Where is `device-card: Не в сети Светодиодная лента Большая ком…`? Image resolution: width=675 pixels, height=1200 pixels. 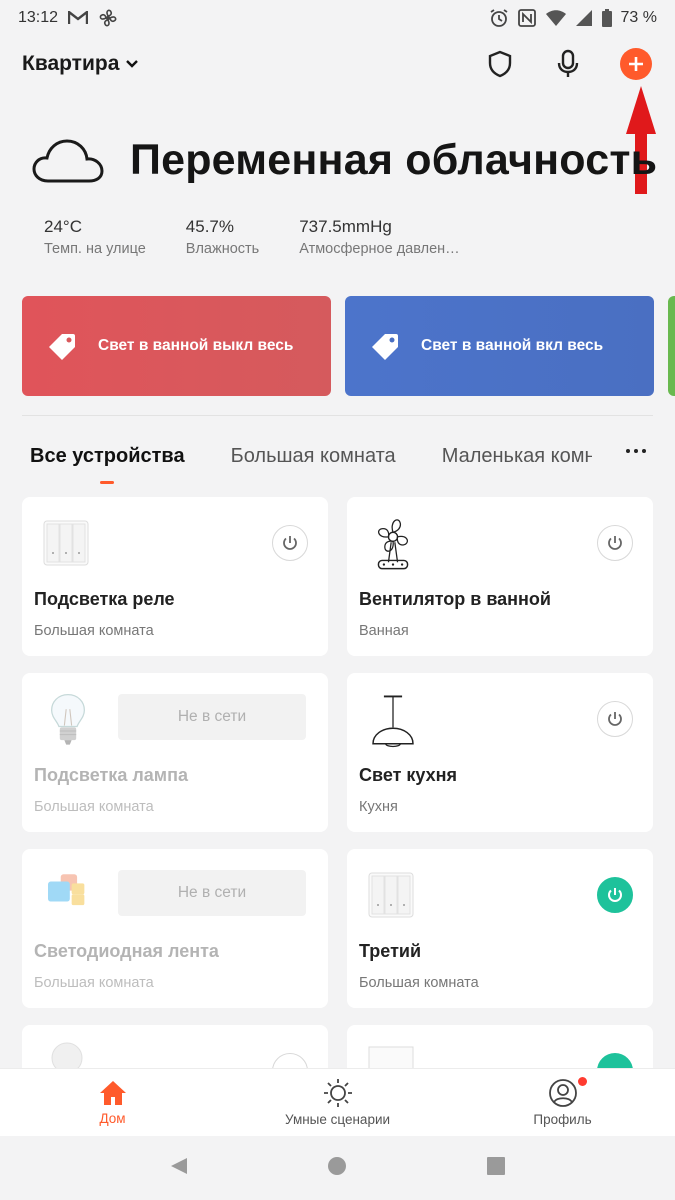
device-card: Не в сети Светодиодная лента Большая ком… is located at coordinates (175, 928).